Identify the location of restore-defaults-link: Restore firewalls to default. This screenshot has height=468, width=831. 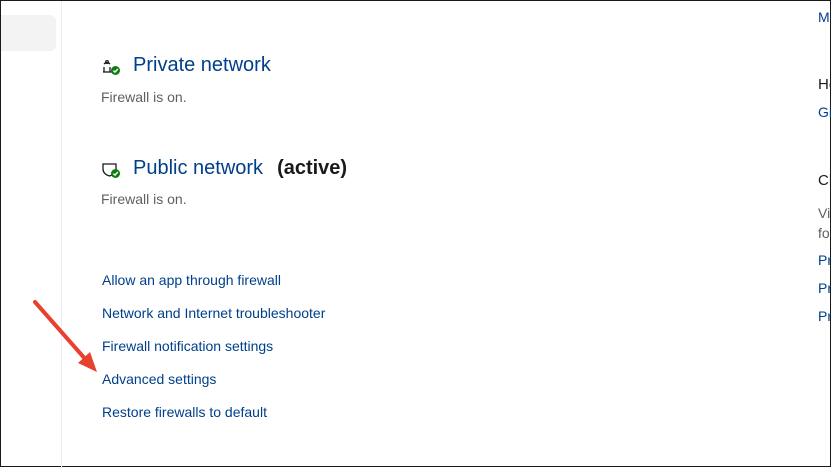
(213, 419).